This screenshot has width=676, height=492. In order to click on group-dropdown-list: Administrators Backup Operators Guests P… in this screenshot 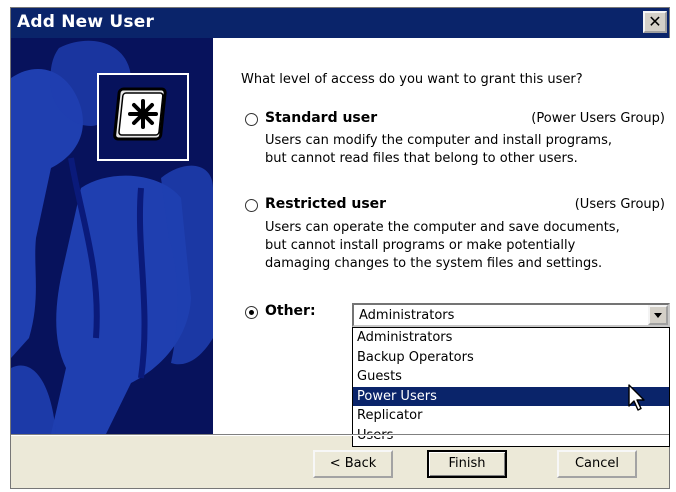, I will do `click(511, 387)`.